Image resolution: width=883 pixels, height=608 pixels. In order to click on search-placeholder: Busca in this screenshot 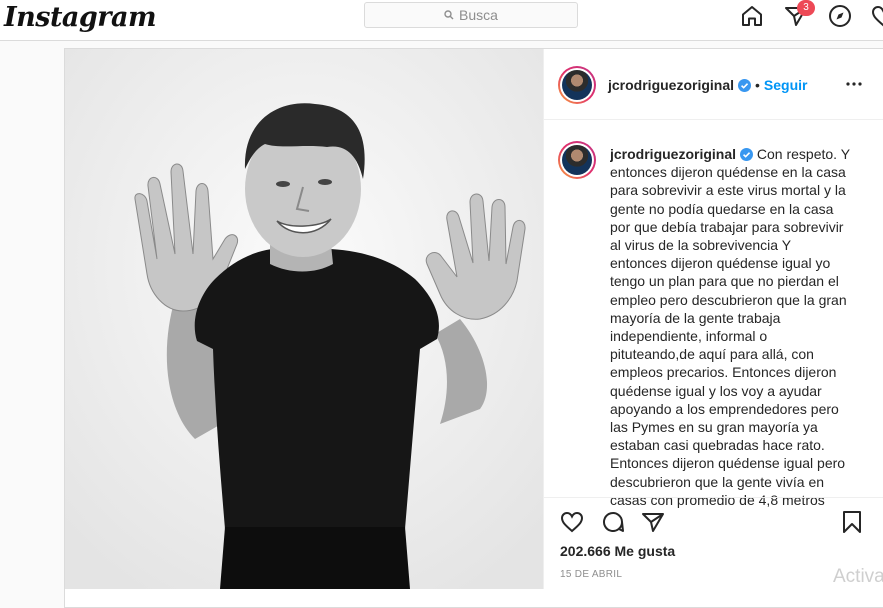, I will do `click(478, 15)`.